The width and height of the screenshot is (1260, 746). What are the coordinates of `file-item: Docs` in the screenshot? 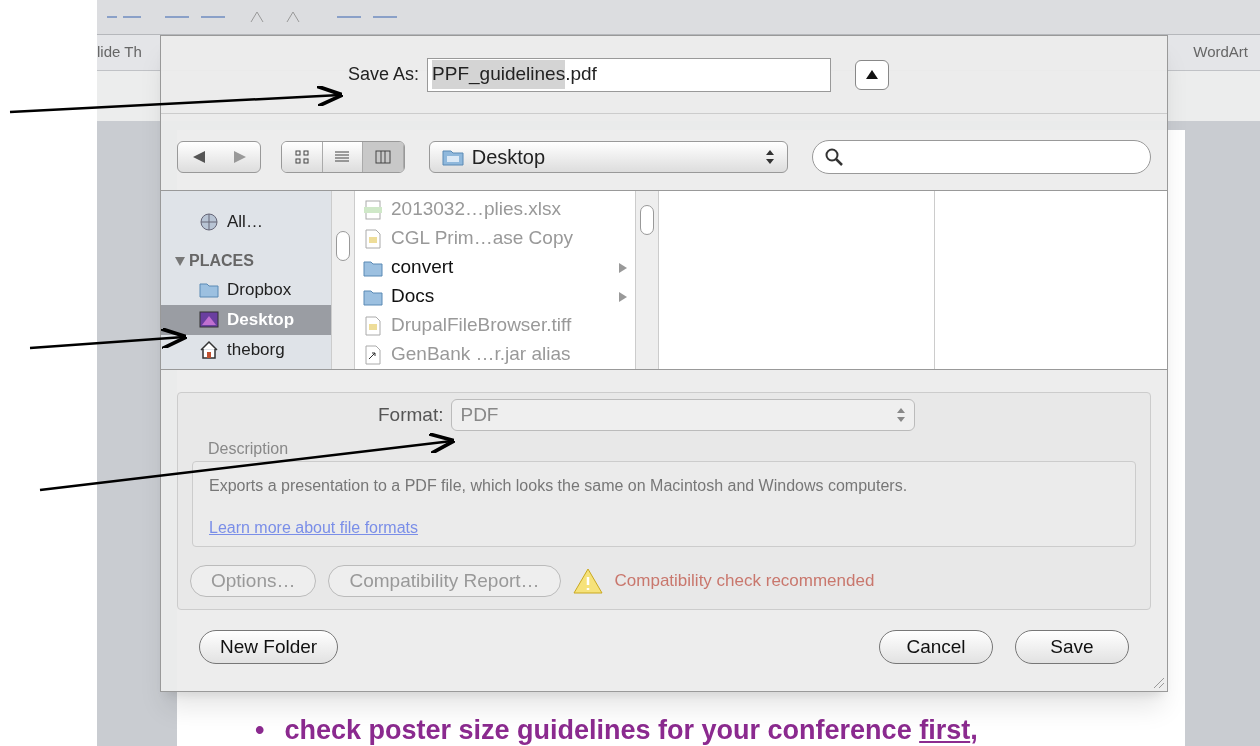 It's located at (499, 296).